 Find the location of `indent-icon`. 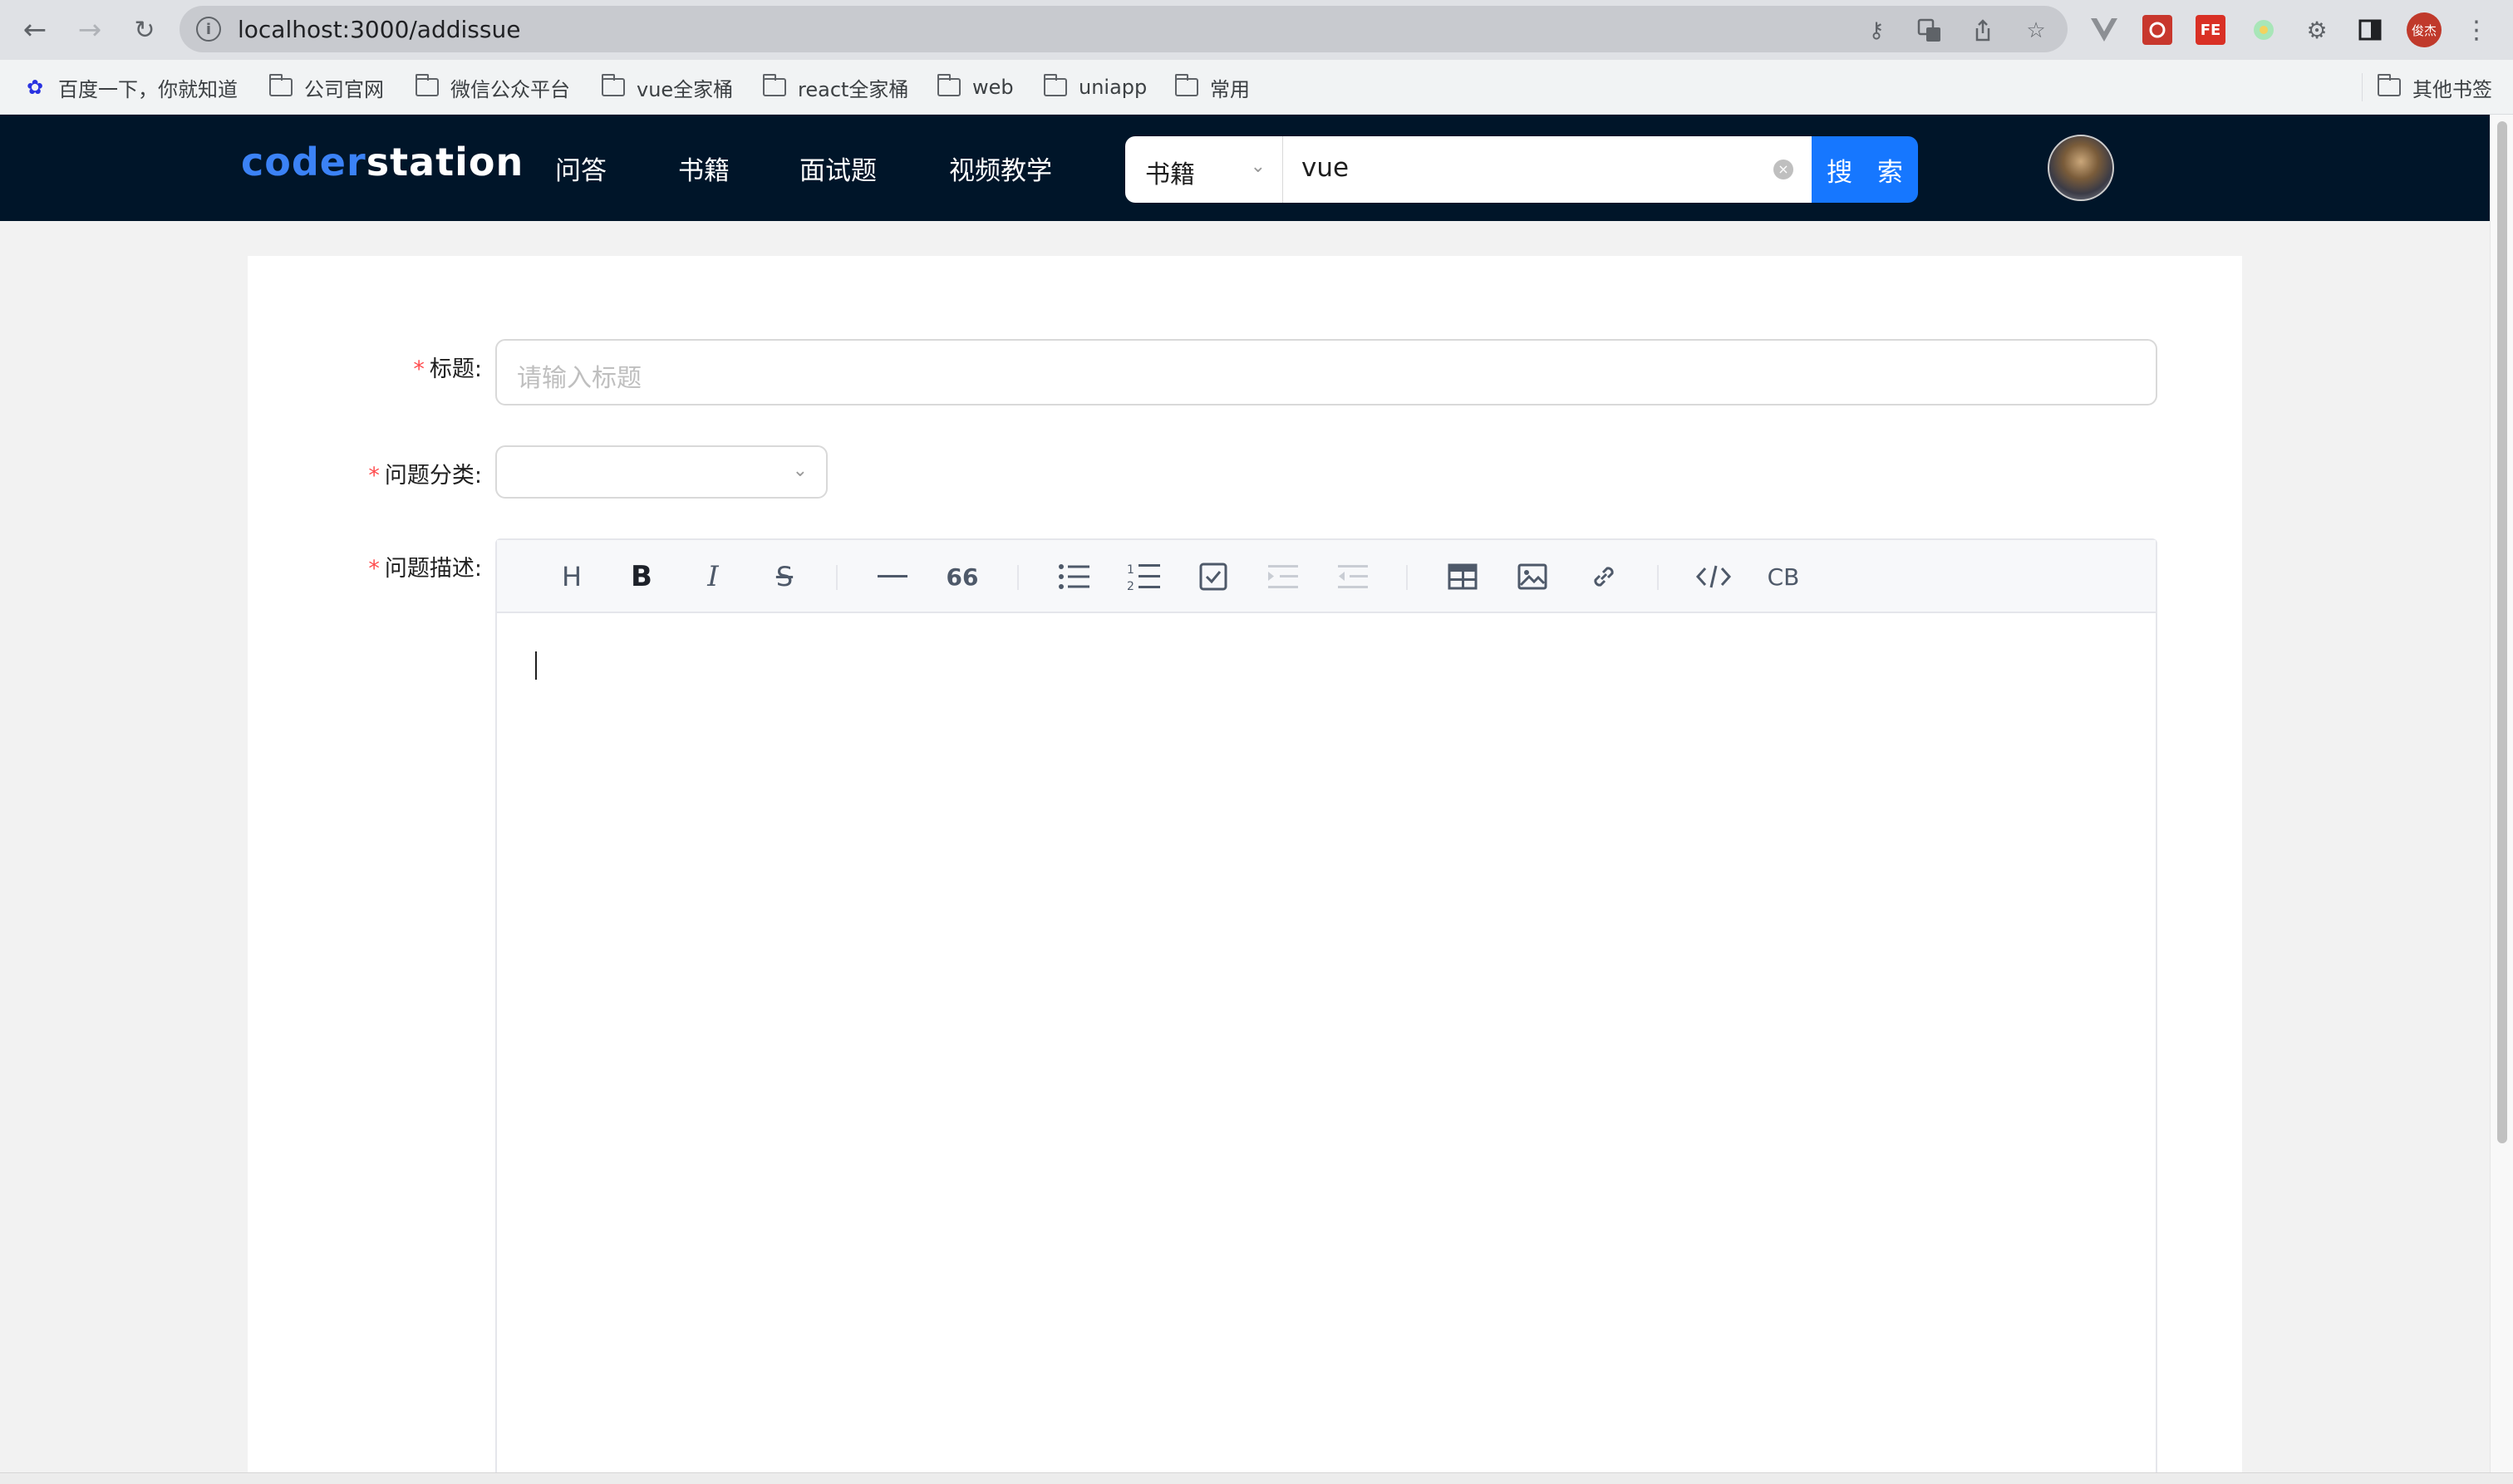

indent-icon is located at coordinates (1283, 576).